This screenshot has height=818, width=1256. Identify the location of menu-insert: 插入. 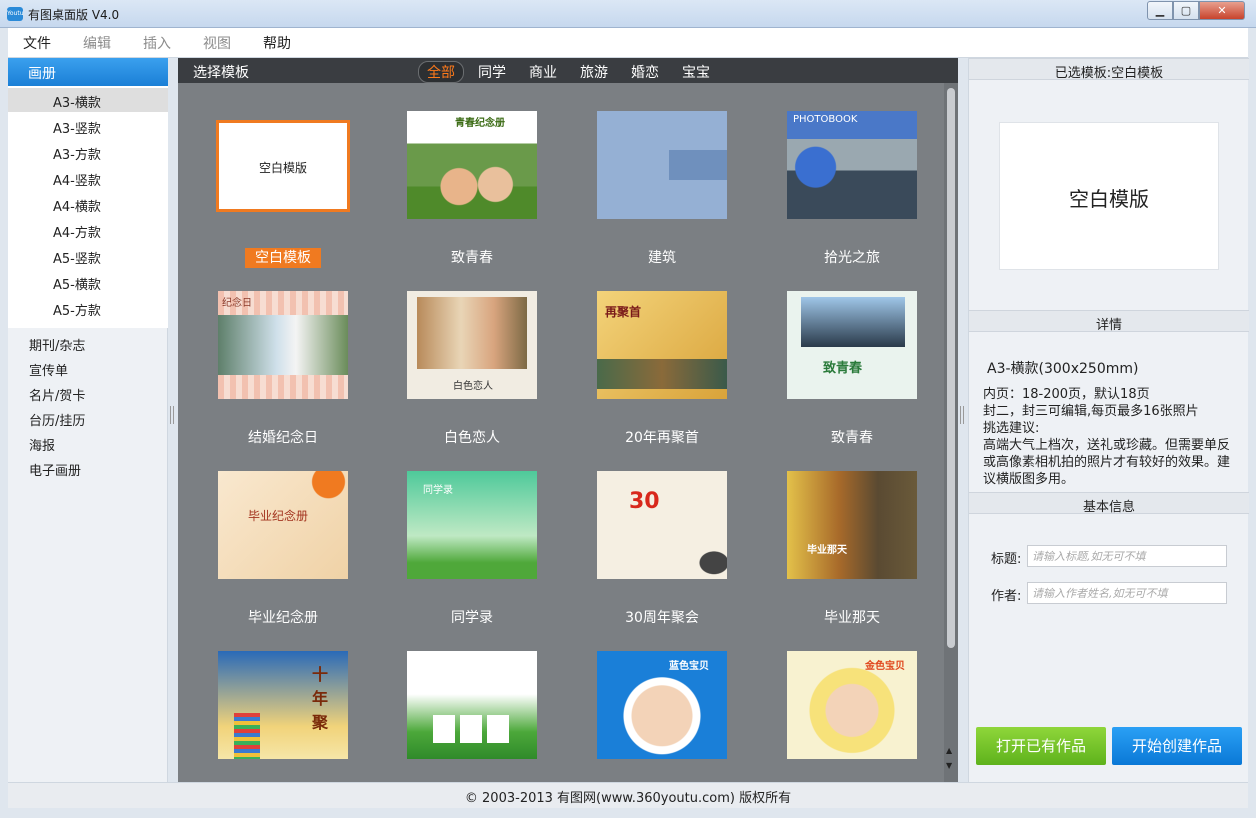
(157, 43).